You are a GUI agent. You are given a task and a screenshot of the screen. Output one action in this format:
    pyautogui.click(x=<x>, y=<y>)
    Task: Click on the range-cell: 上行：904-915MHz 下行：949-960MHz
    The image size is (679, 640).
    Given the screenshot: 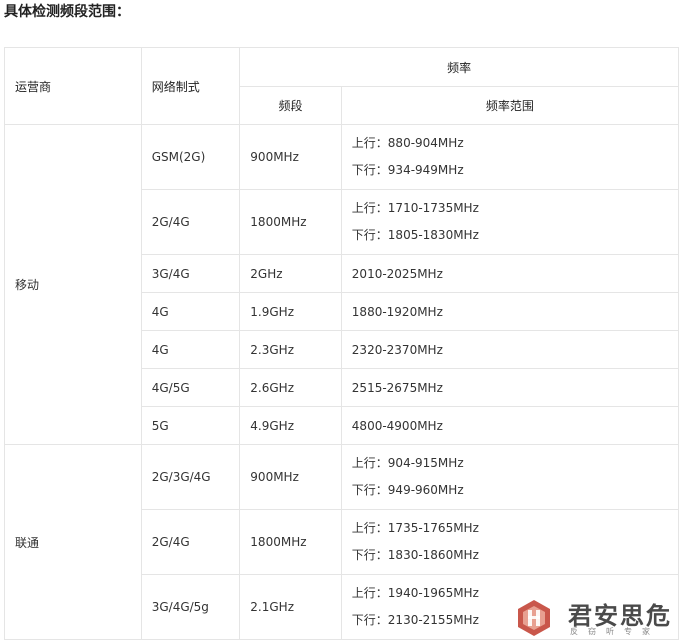 What is the action you would take?
    pyautogui.click(x=509, y=477)
    